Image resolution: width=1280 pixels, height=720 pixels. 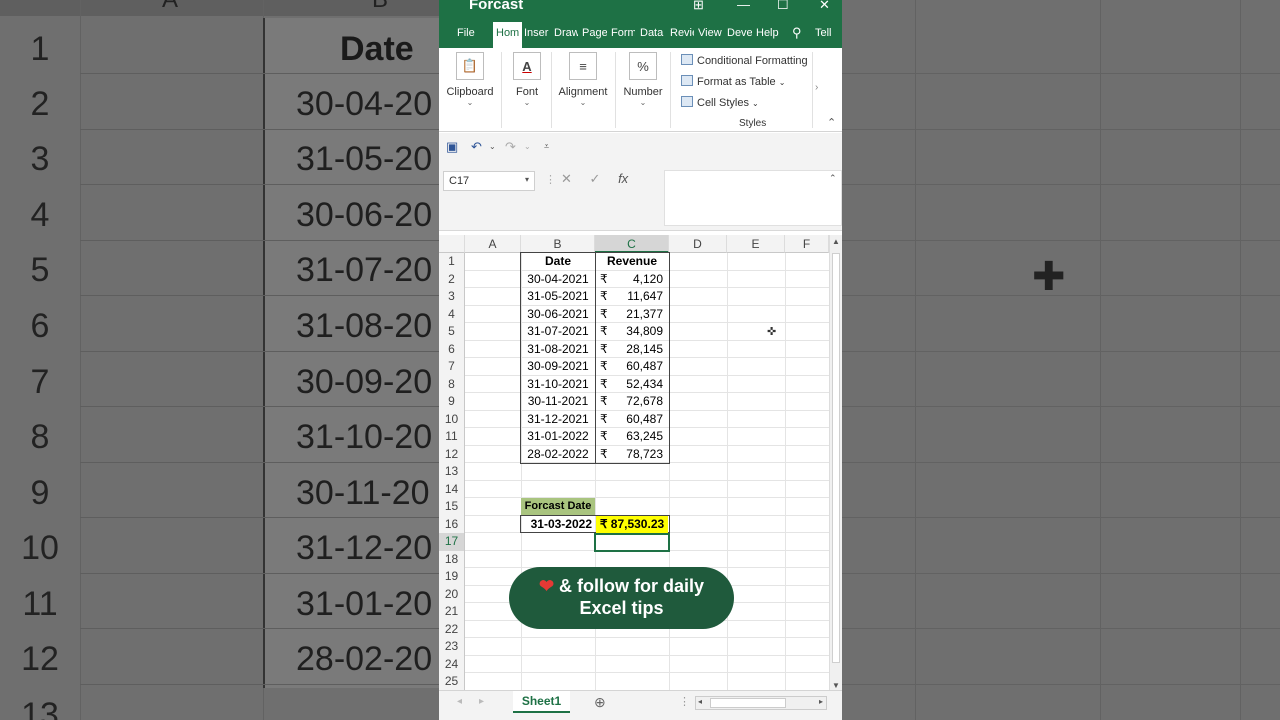 I want to click on revenue-cell: ₹34,809, so click(x=632, y=332).